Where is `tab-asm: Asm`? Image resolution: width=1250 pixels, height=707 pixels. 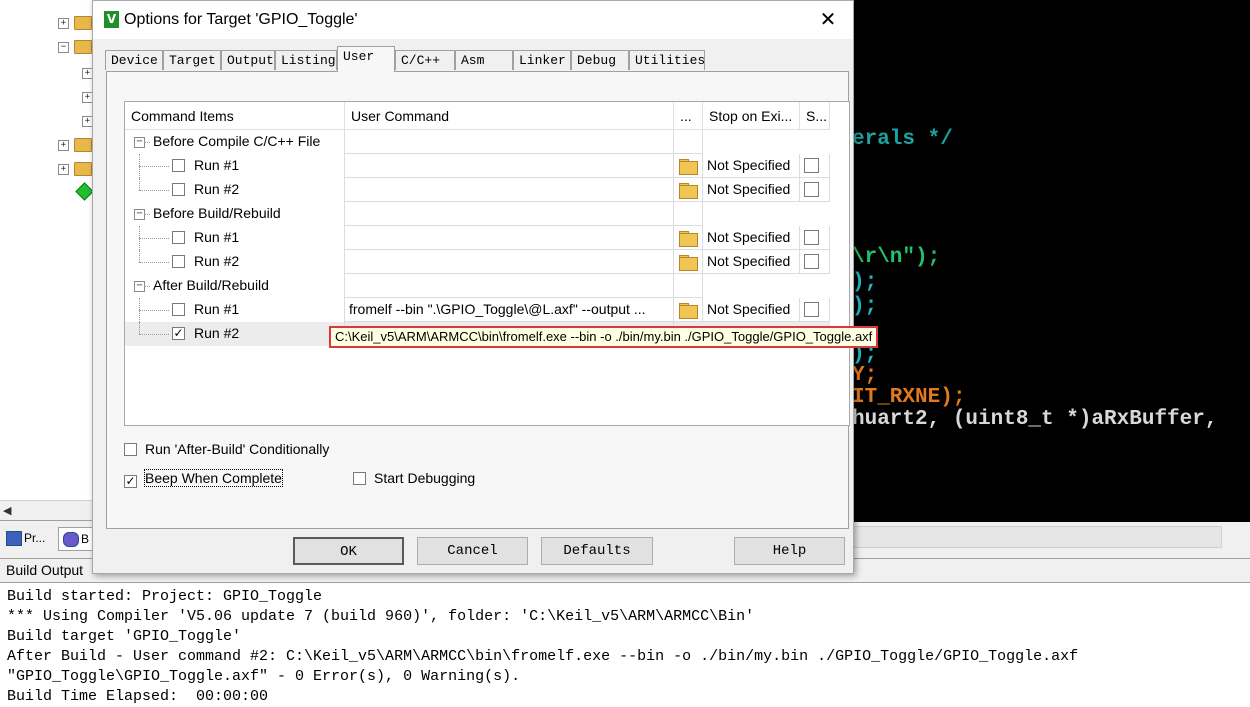 tab-asm: Asm is located at coordinates (484, 60).